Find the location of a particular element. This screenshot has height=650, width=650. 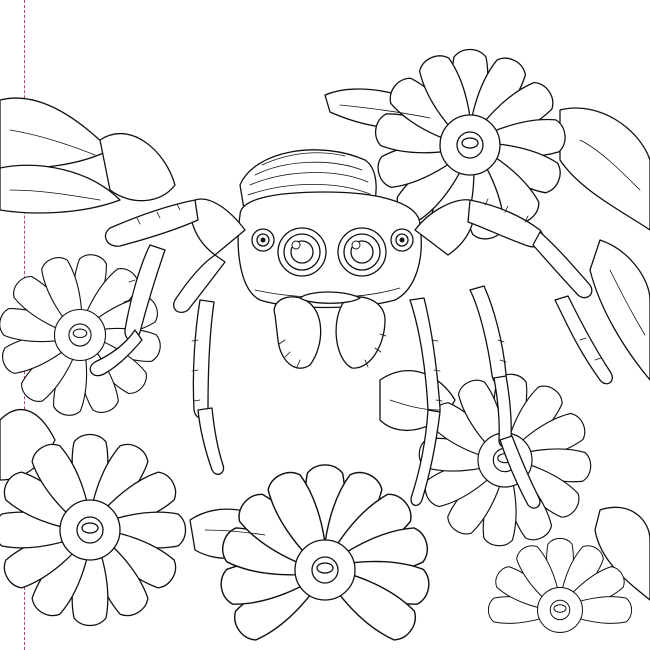

spider-eye-left-outer is located at coordinates (263, 240).